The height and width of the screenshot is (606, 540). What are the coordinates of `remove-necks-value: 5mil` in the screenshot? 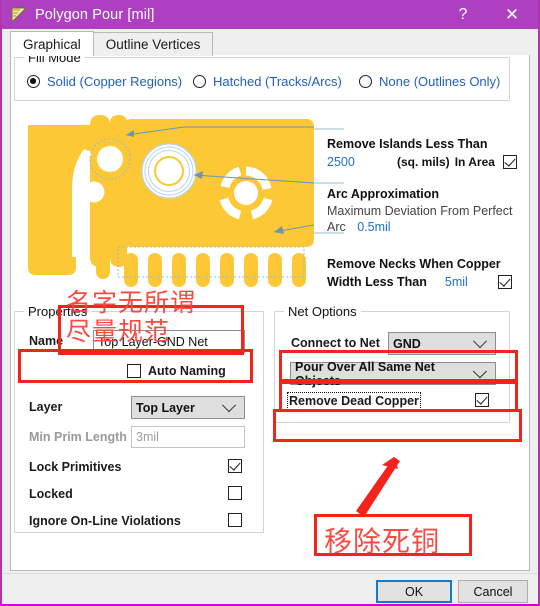 It's located at (456, 282).